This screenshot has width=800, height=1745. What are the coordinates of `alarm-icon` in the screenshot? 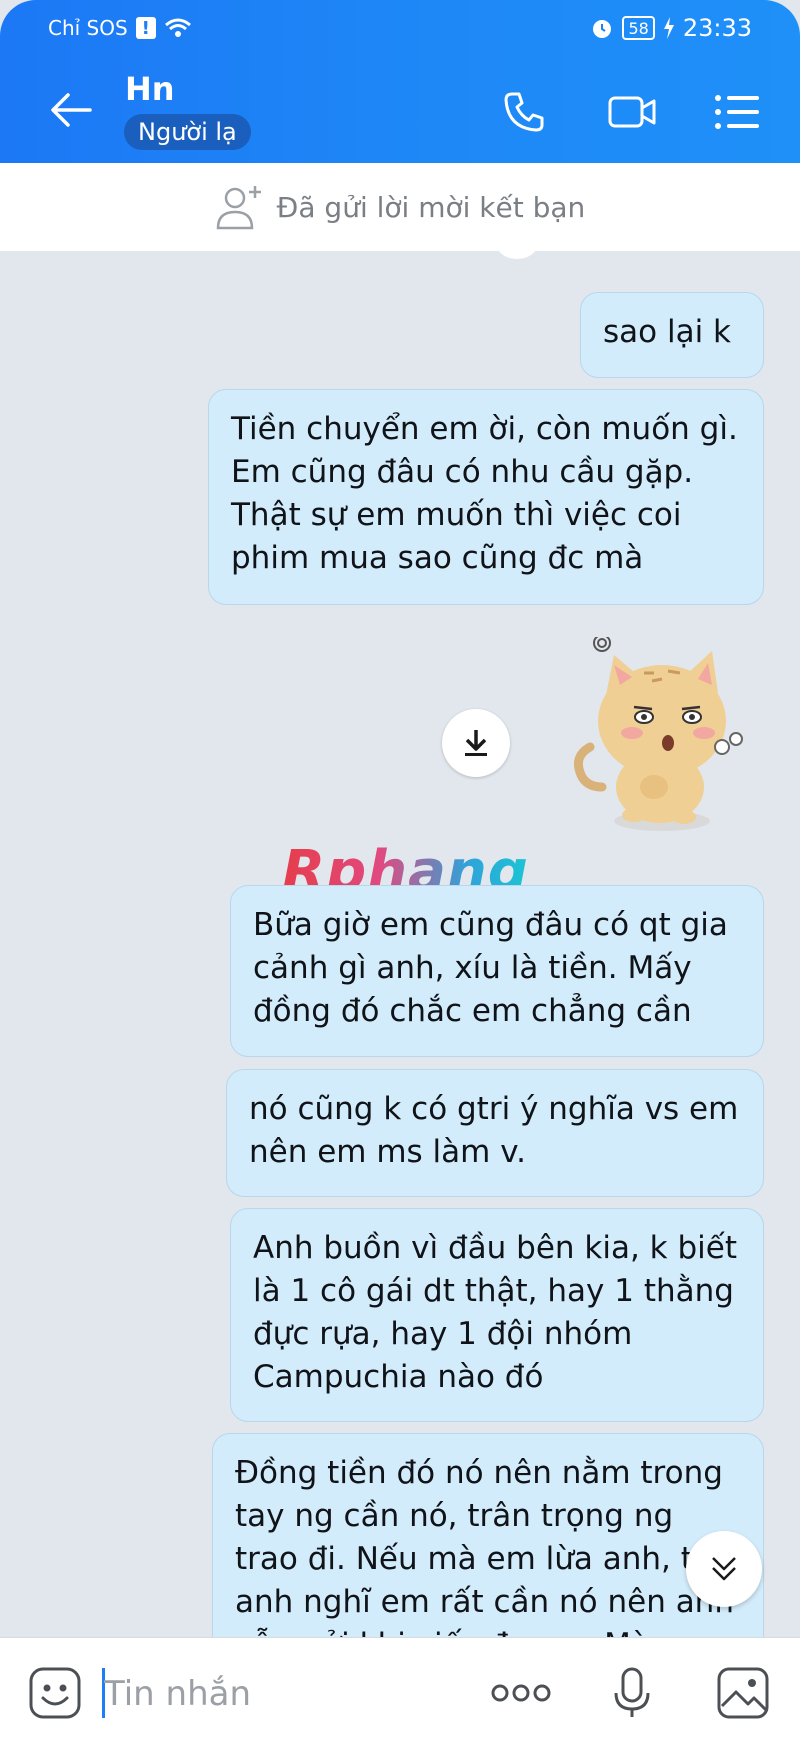 It's located at (602, 29).